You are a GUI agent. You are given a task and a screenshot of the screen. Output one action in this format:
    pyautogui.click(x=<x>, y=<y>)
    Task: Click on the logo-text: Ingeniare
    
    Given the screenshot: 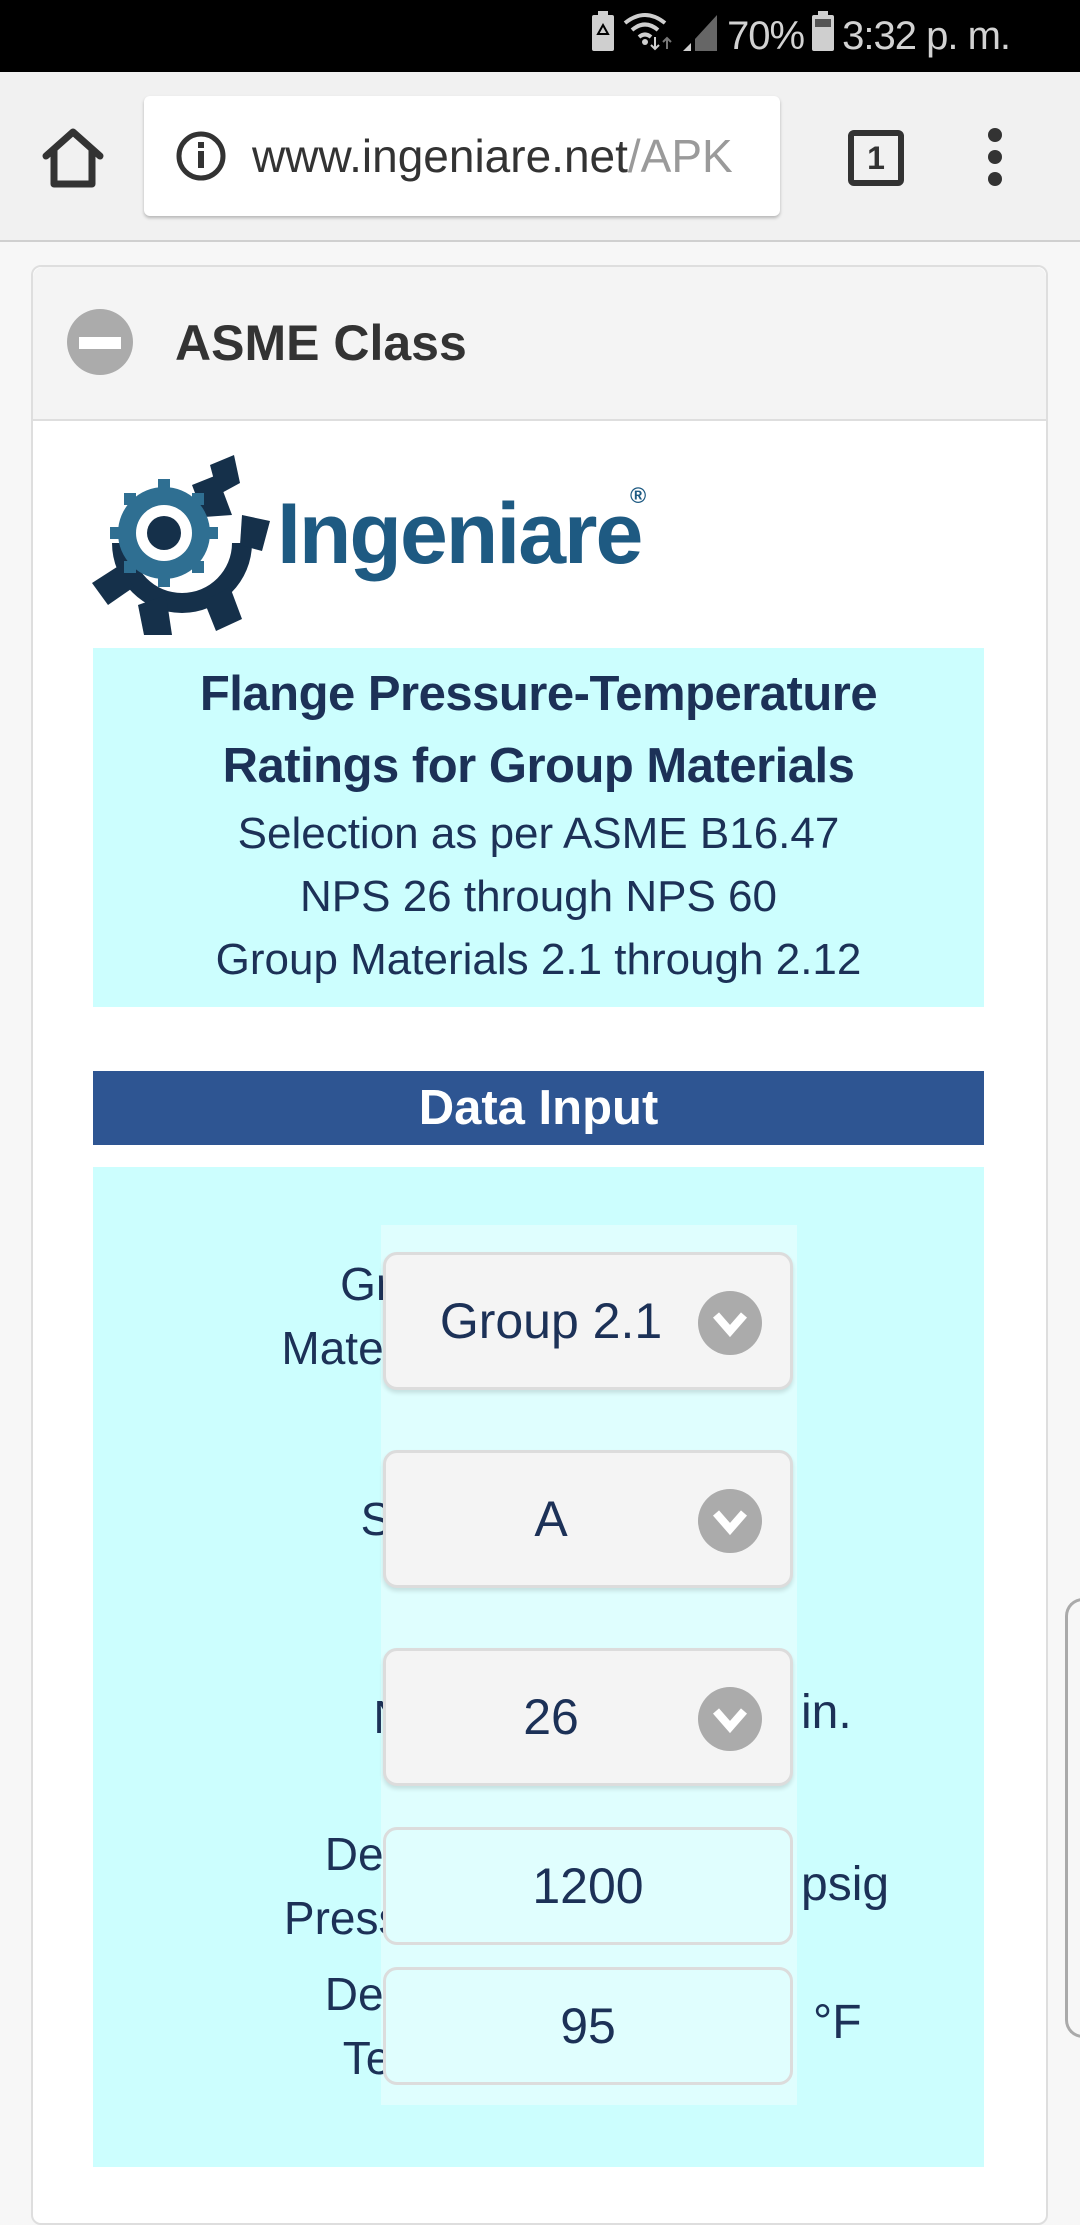 What is the action you would take?
    pyautogui.click(x=460, y=534)
    